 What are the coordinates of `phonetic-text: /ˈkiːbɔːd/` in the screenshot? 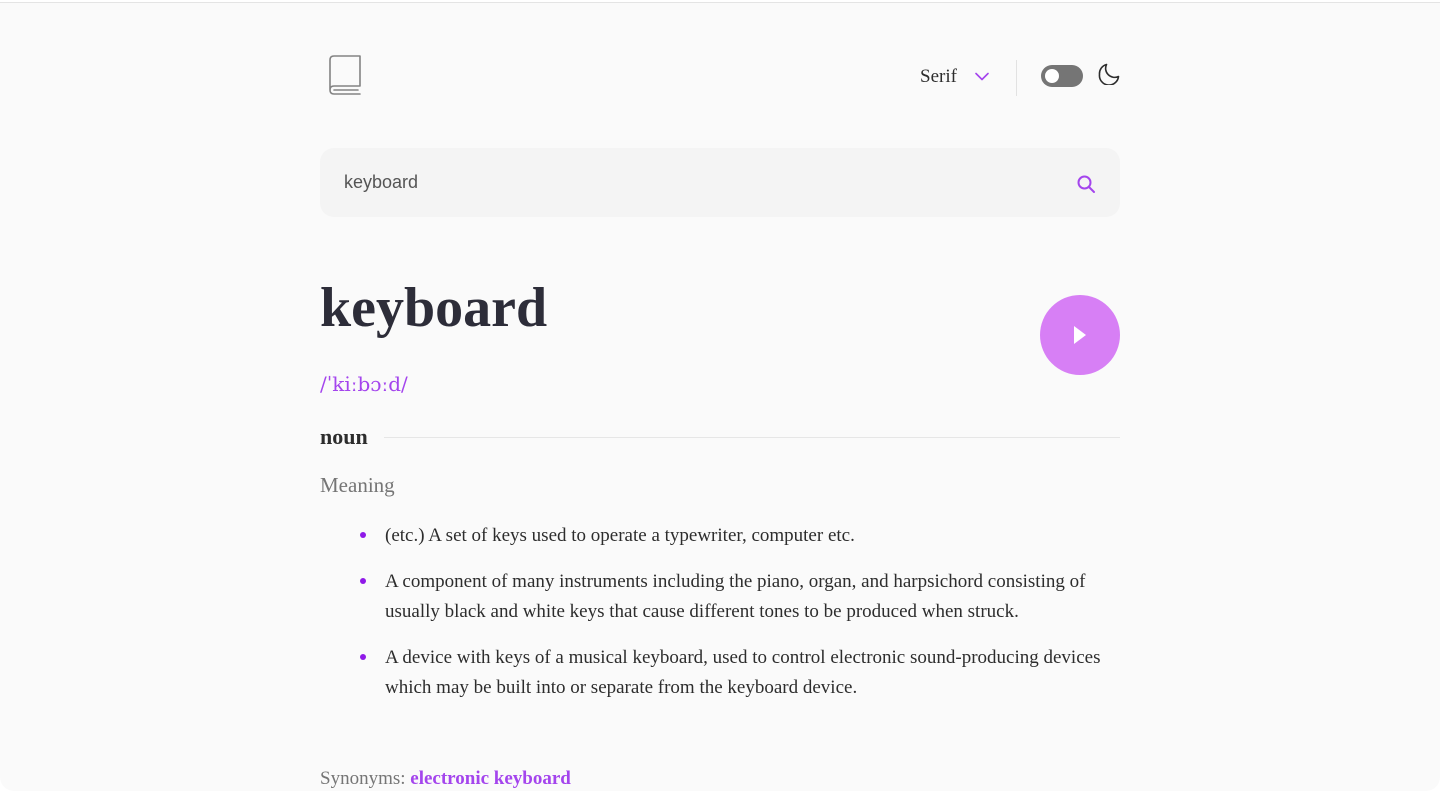 It's located at (364, 384).